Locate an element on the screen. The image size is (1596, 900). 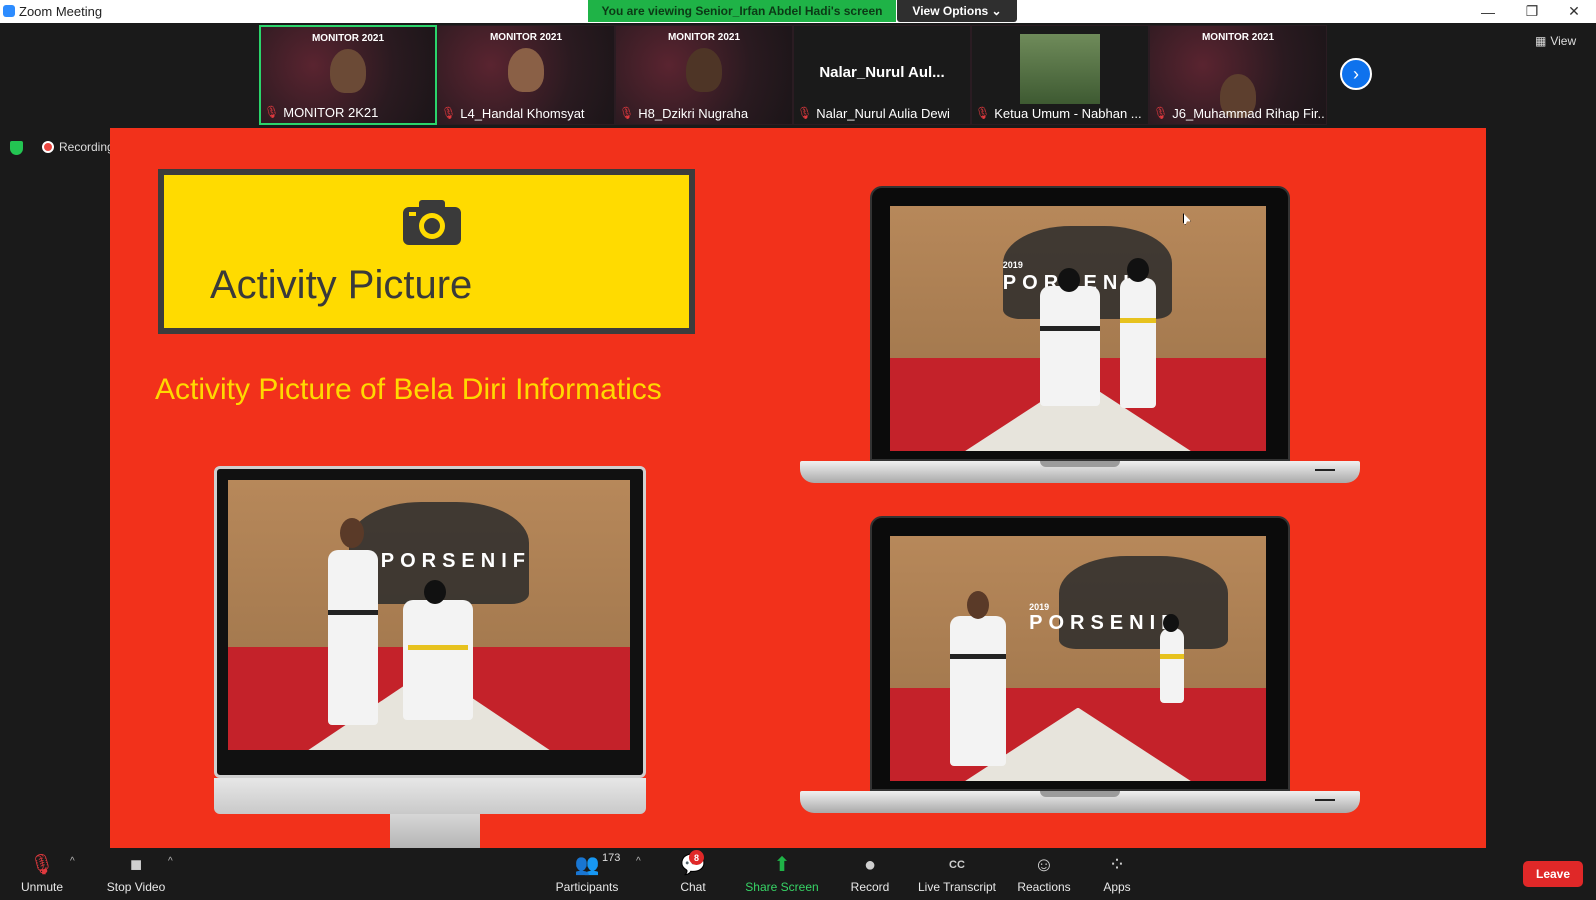
video-camera-icon: ■ is located at coordinates (136, 865).